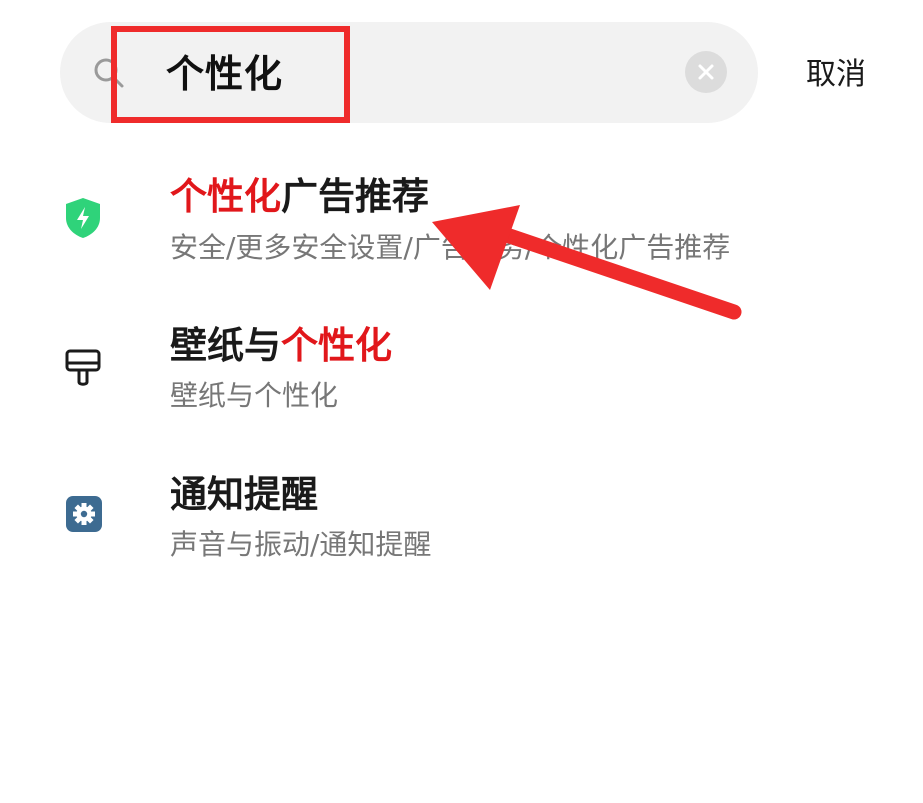  Describe the element at coordinates (84, 514) in the screenshot. I see `gear-icon` at that location.